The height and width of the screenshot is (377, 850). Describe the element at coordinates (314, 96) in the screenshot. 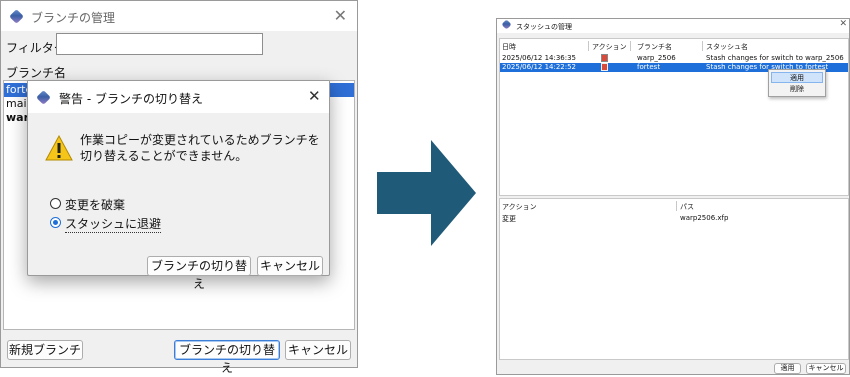

I see `dialog-close-icon: ✕` at that location.